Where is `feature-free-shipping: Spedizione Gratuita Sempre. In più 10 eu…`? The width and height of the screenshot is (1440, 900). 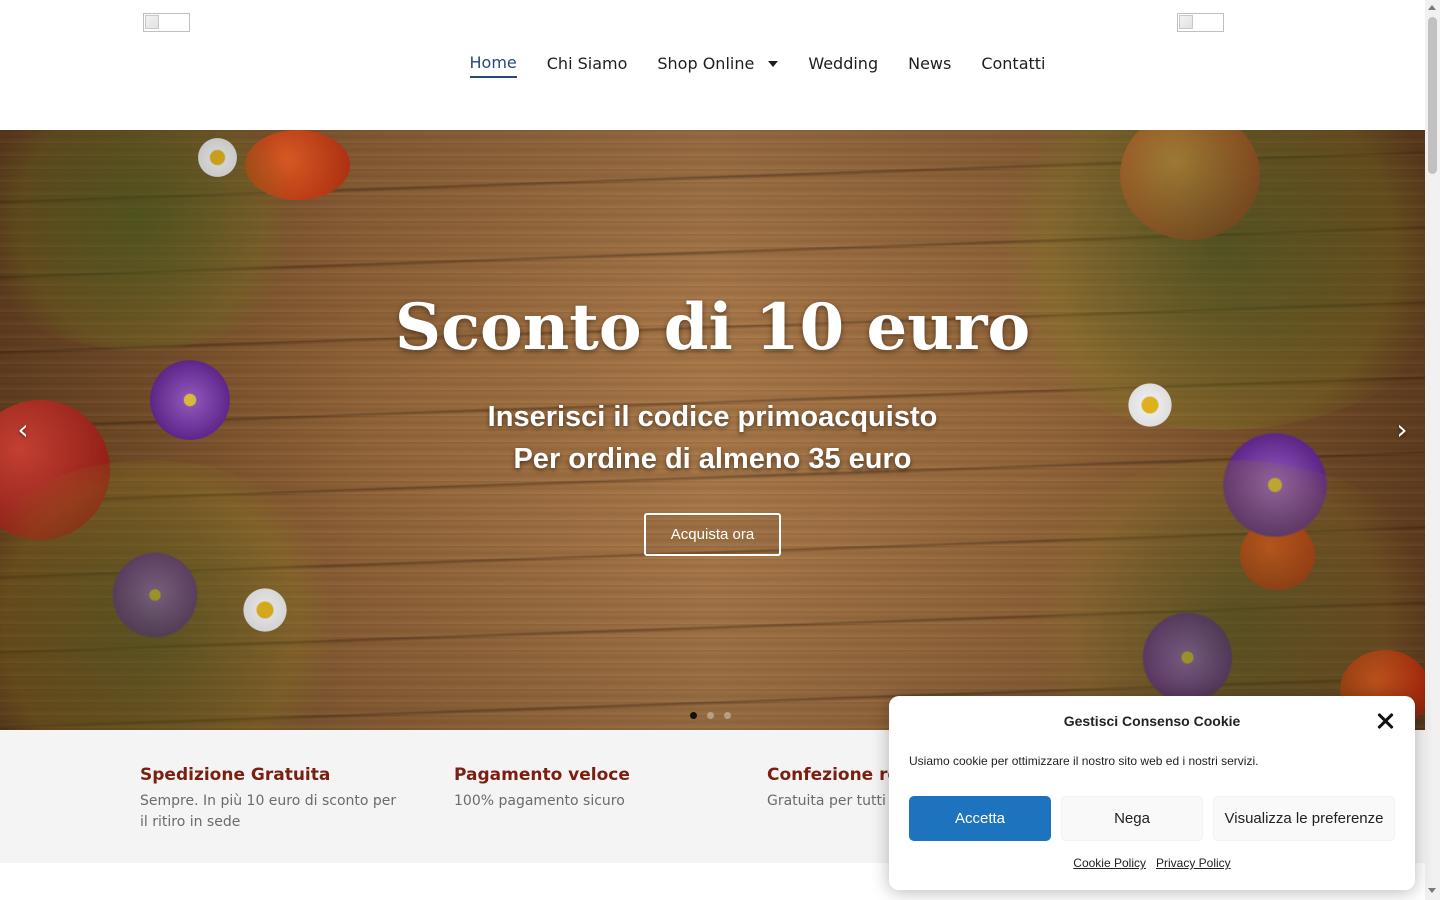 feature-free-shipping: Spedizione Gratuita Sempre. In più 10 eu… is located at coordinates (270, 799).